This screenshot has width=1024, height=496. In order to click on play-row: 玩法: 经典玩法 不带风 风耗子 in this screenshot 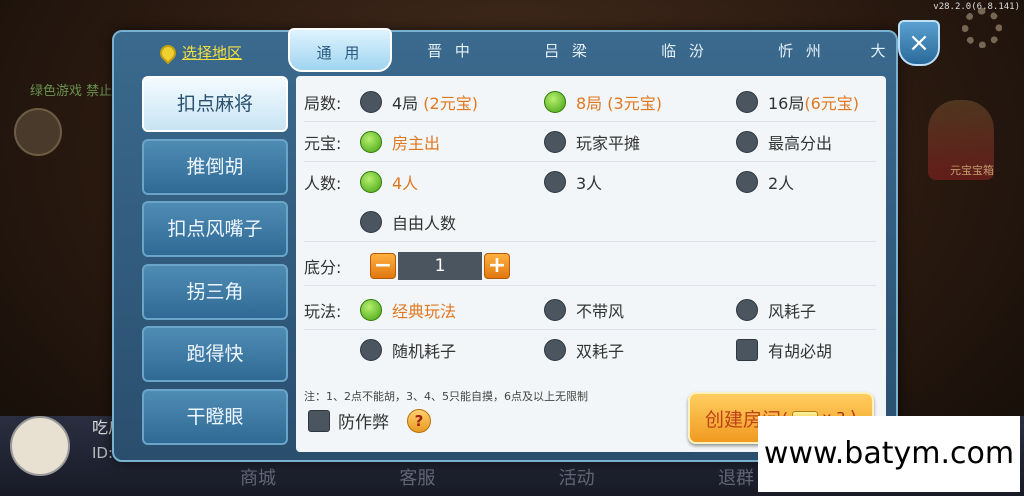, I will do `click(590, 310)`.